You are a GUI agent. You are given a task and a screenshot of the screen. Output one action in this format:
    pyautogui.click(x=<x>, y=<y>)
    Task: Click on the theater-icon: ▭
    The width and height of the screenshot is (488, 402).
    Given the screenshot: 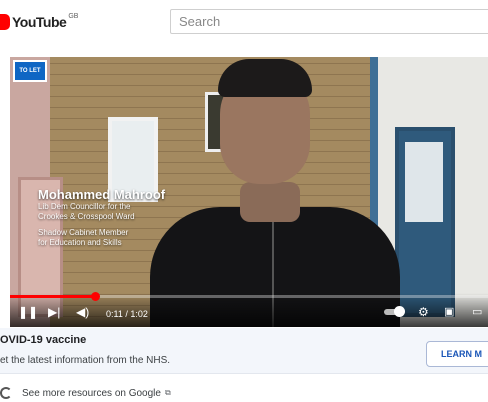 What is the action you would take?
    pyautogui.click(x=477, y=312)
    